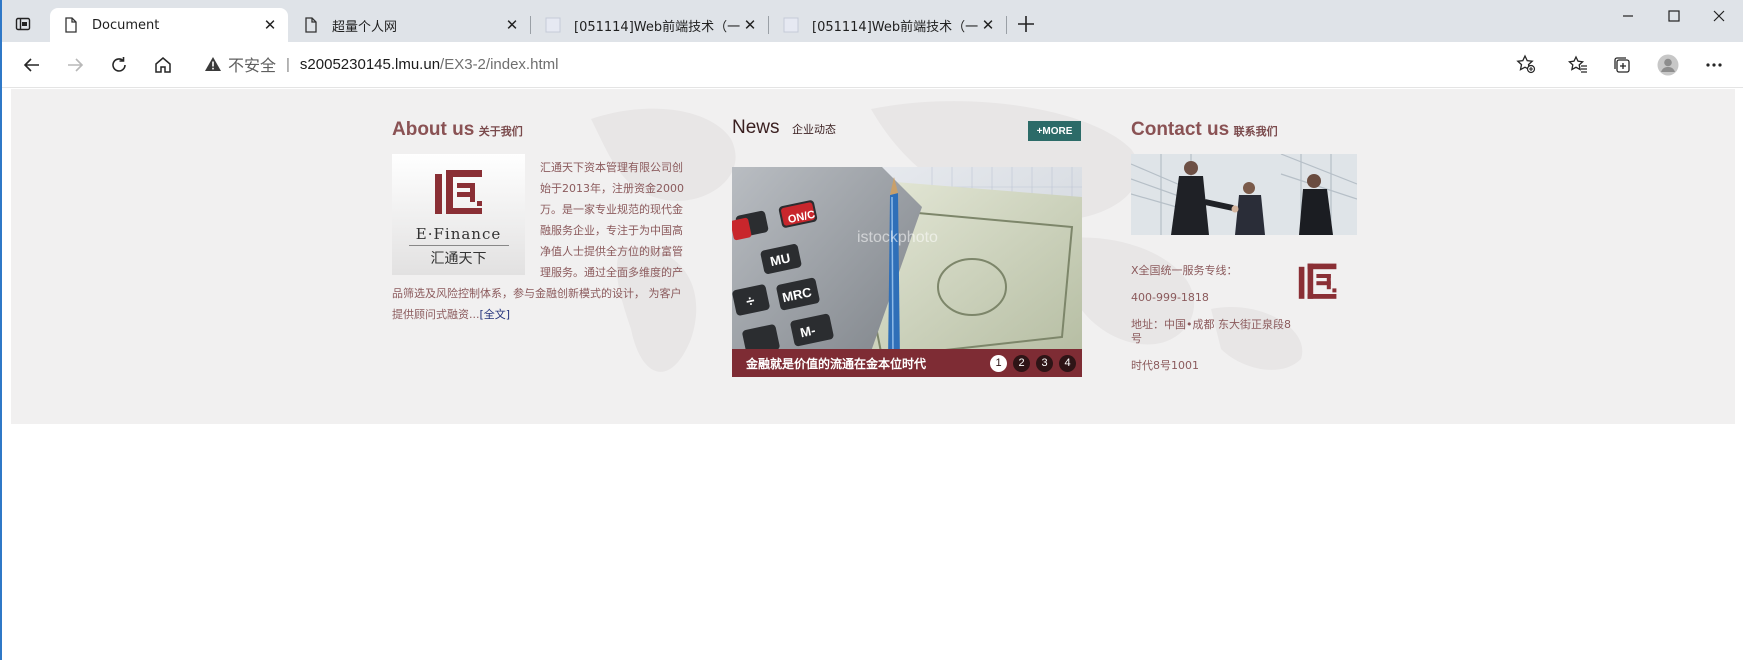  Describe the element at coordinates (1578, 65) in the screenshot. I see `favorites-icon` at that location.